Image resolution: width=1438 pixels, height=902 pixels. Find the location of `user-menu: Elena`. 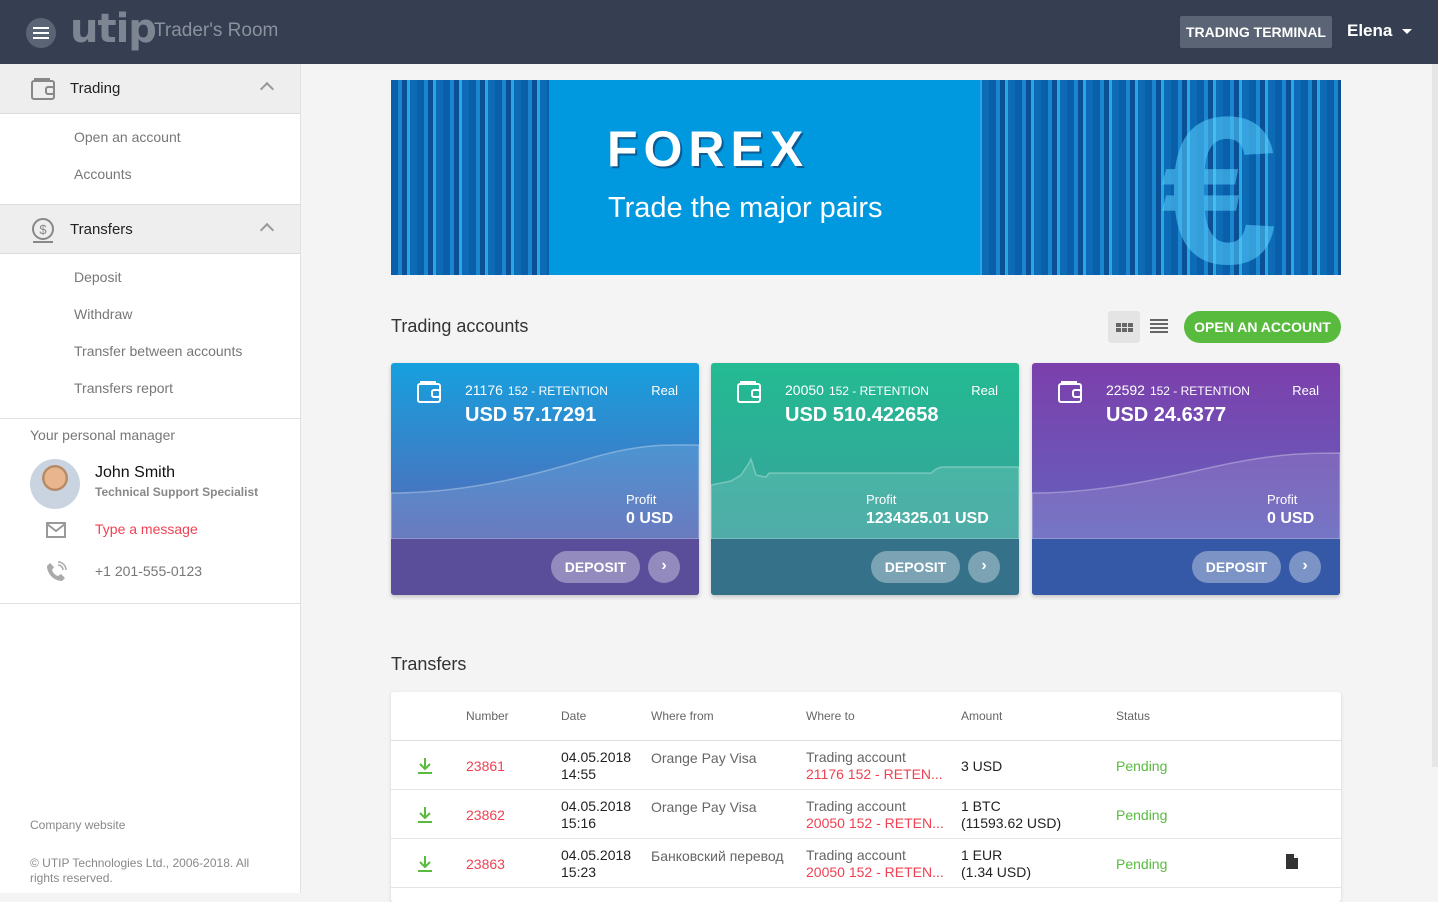

user-menu: Elena is located at coordinates (1380, 31).